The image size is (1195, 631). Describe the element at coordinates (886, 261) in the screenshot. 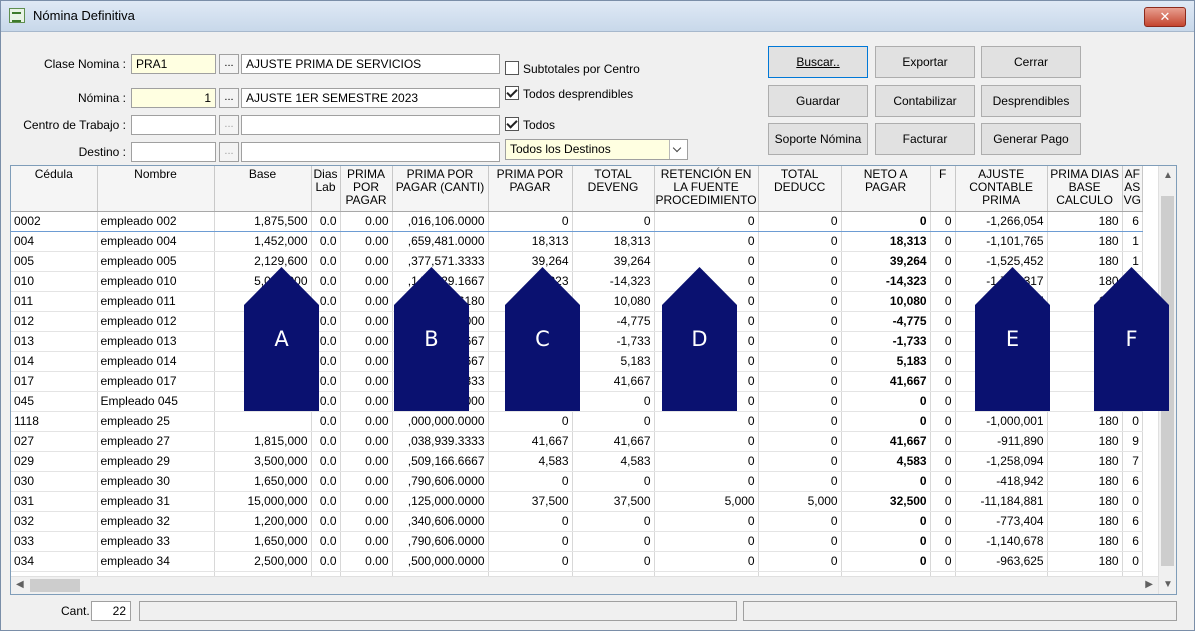

I see `table-cell: 39,264` at that location.